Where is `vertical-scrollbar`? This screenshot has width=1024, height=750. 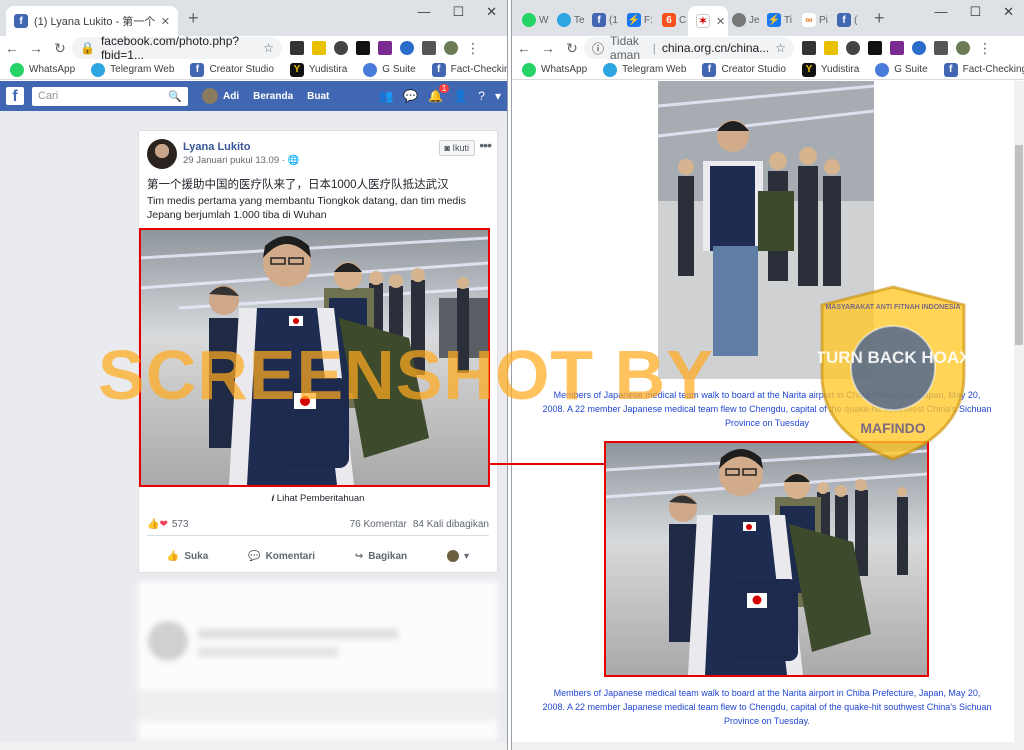 vertical-scrollbar is located at coordinates (1019, 415).